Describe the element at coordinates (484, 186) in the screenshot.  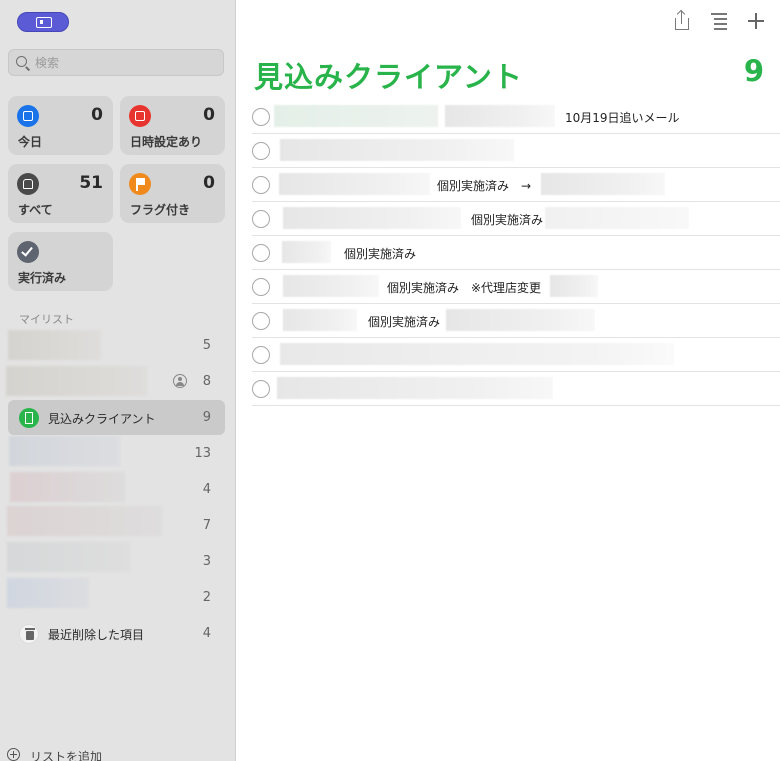
I see `reminder-text: 個別実施済み →` at that location.